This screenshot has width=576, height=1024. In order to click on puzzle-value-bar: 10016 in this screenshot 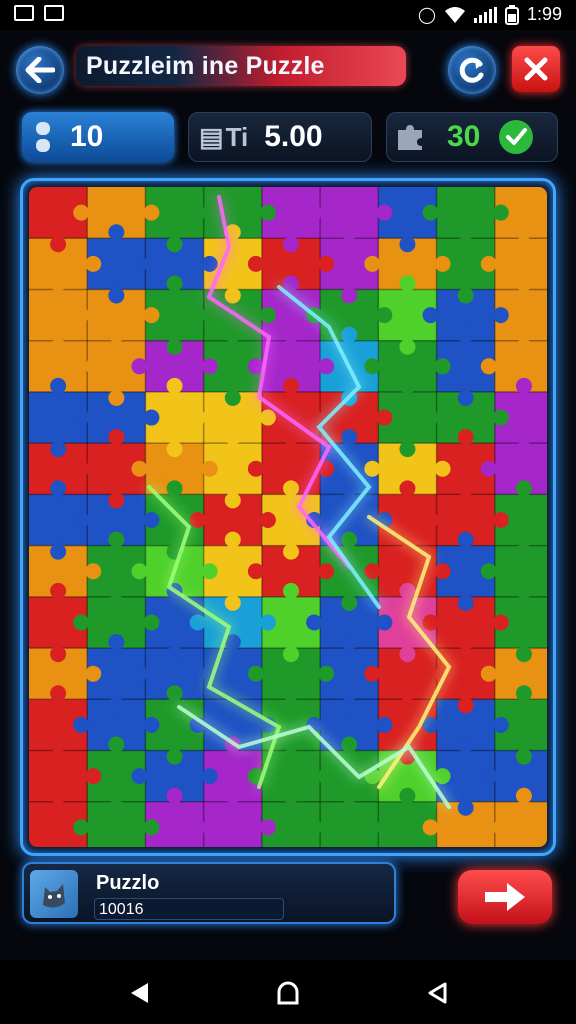, I will do `click(189, 909)`.